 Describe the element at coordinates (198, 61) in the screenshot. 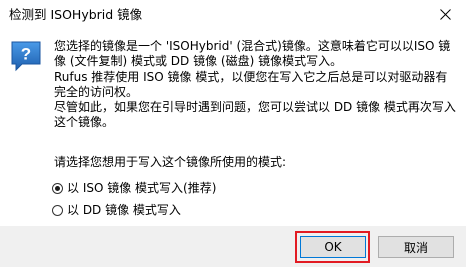

I see `message-line: 像 (文件复制) 模式或 DD 镜像 (磁盘) 镜像模式写入。` at that location.